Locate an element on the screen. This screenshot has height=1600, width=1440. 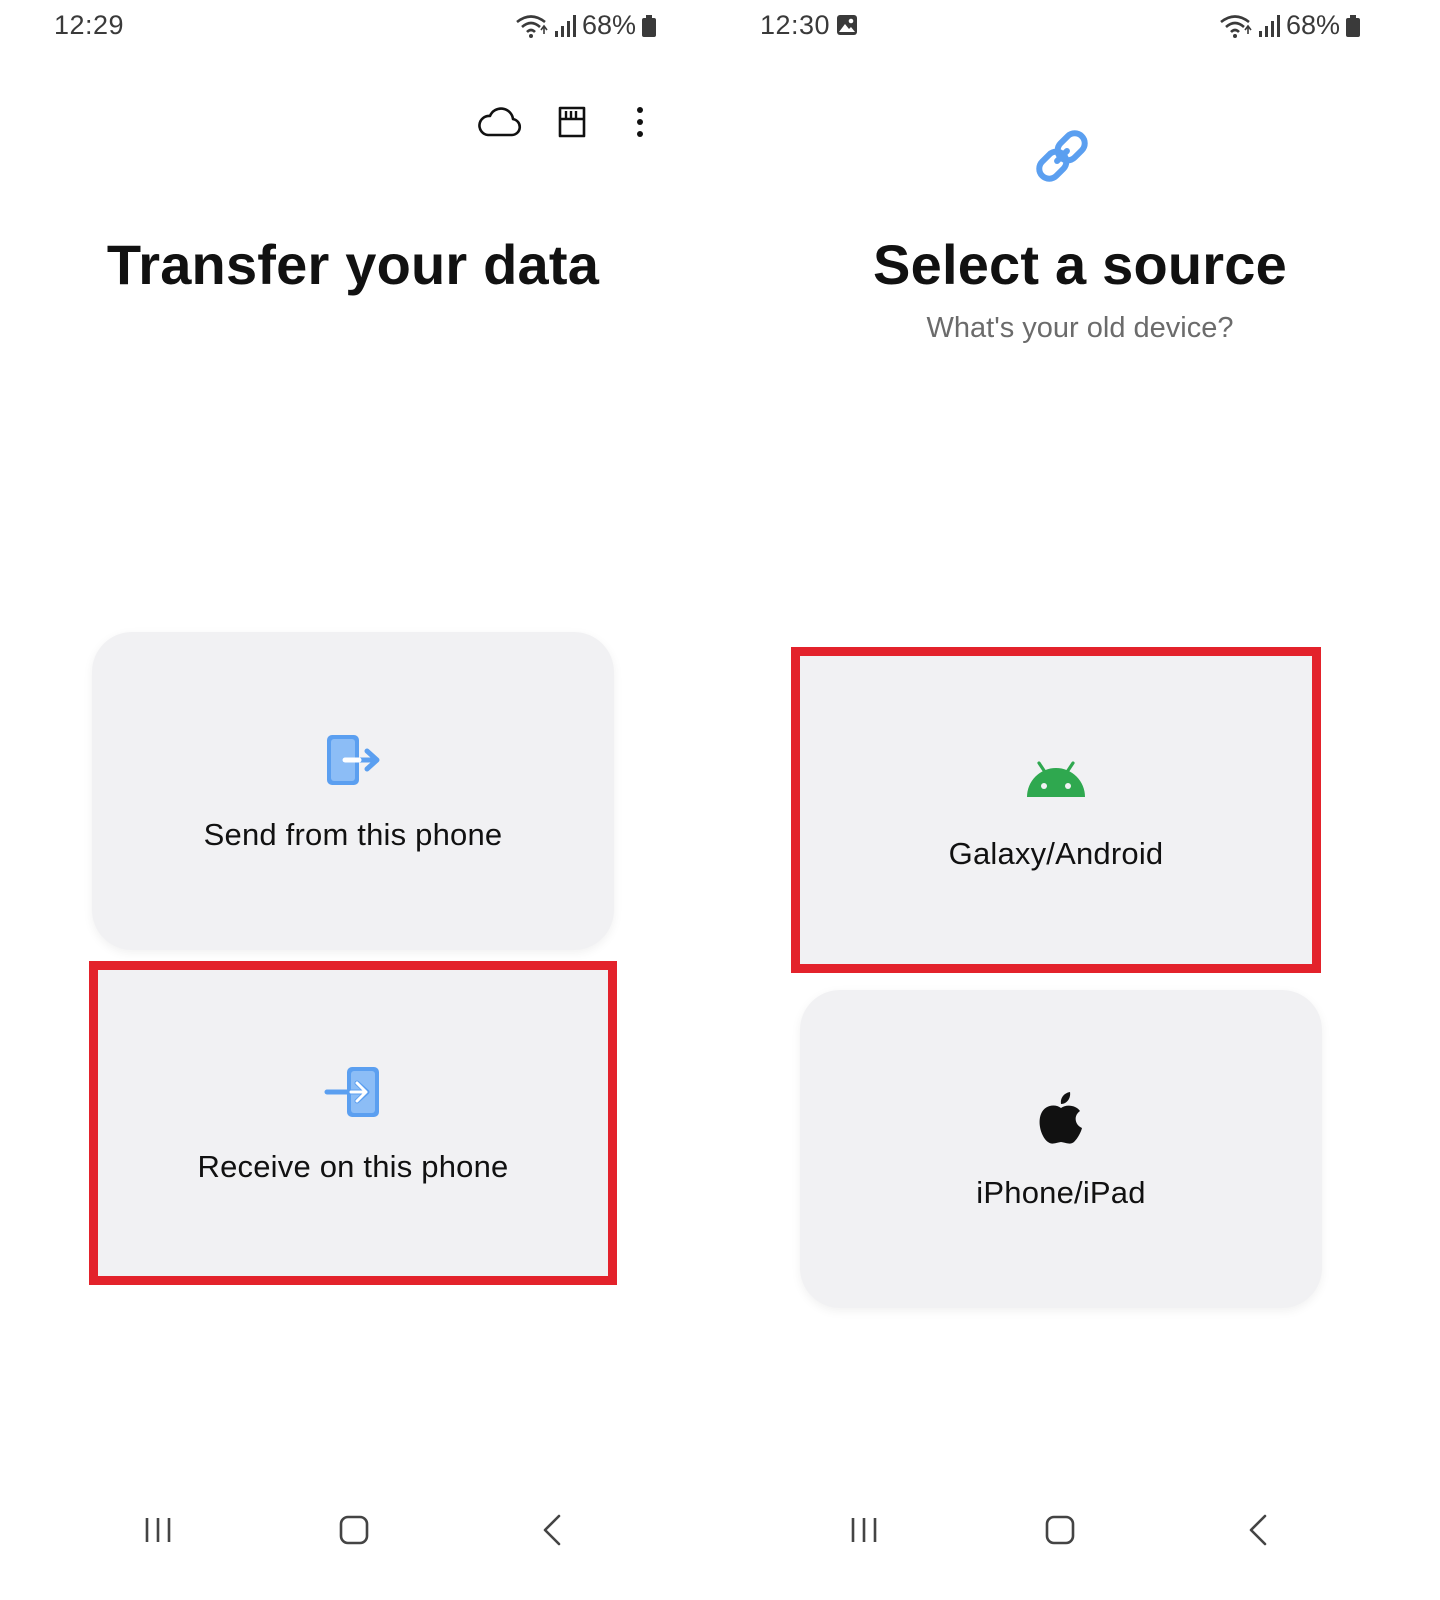
send-from-phone-label: Send from this phone is located at coordinates (353, 834).